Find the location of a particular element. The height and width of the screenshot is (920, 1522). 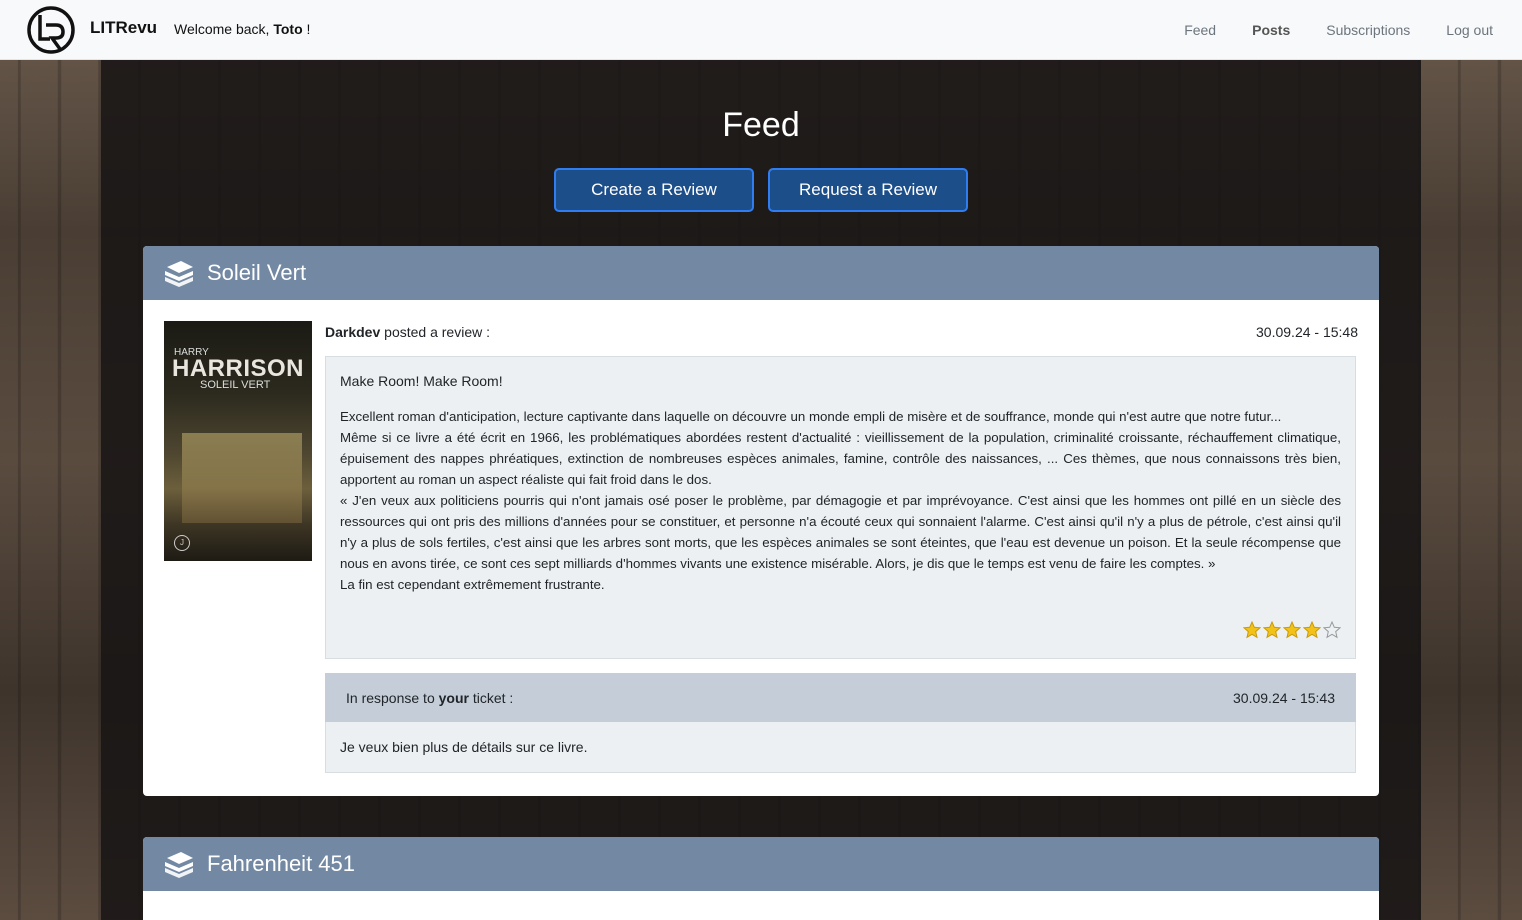

post-author: Darkdev is located at coordinates (353, 332).